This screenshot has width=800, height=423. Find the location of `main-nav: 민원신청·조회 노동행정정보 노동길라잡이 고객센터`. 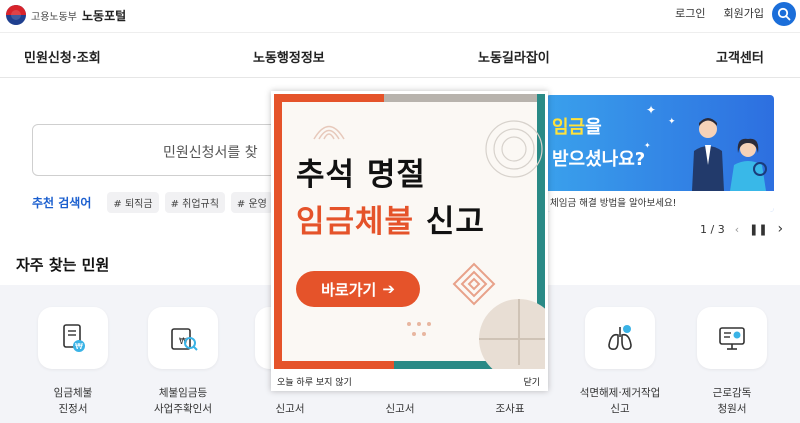

main-nav: 민원신청·조회 노동행정정보 노동길라잡이 고객센터 is located at coordinates (400, 55).